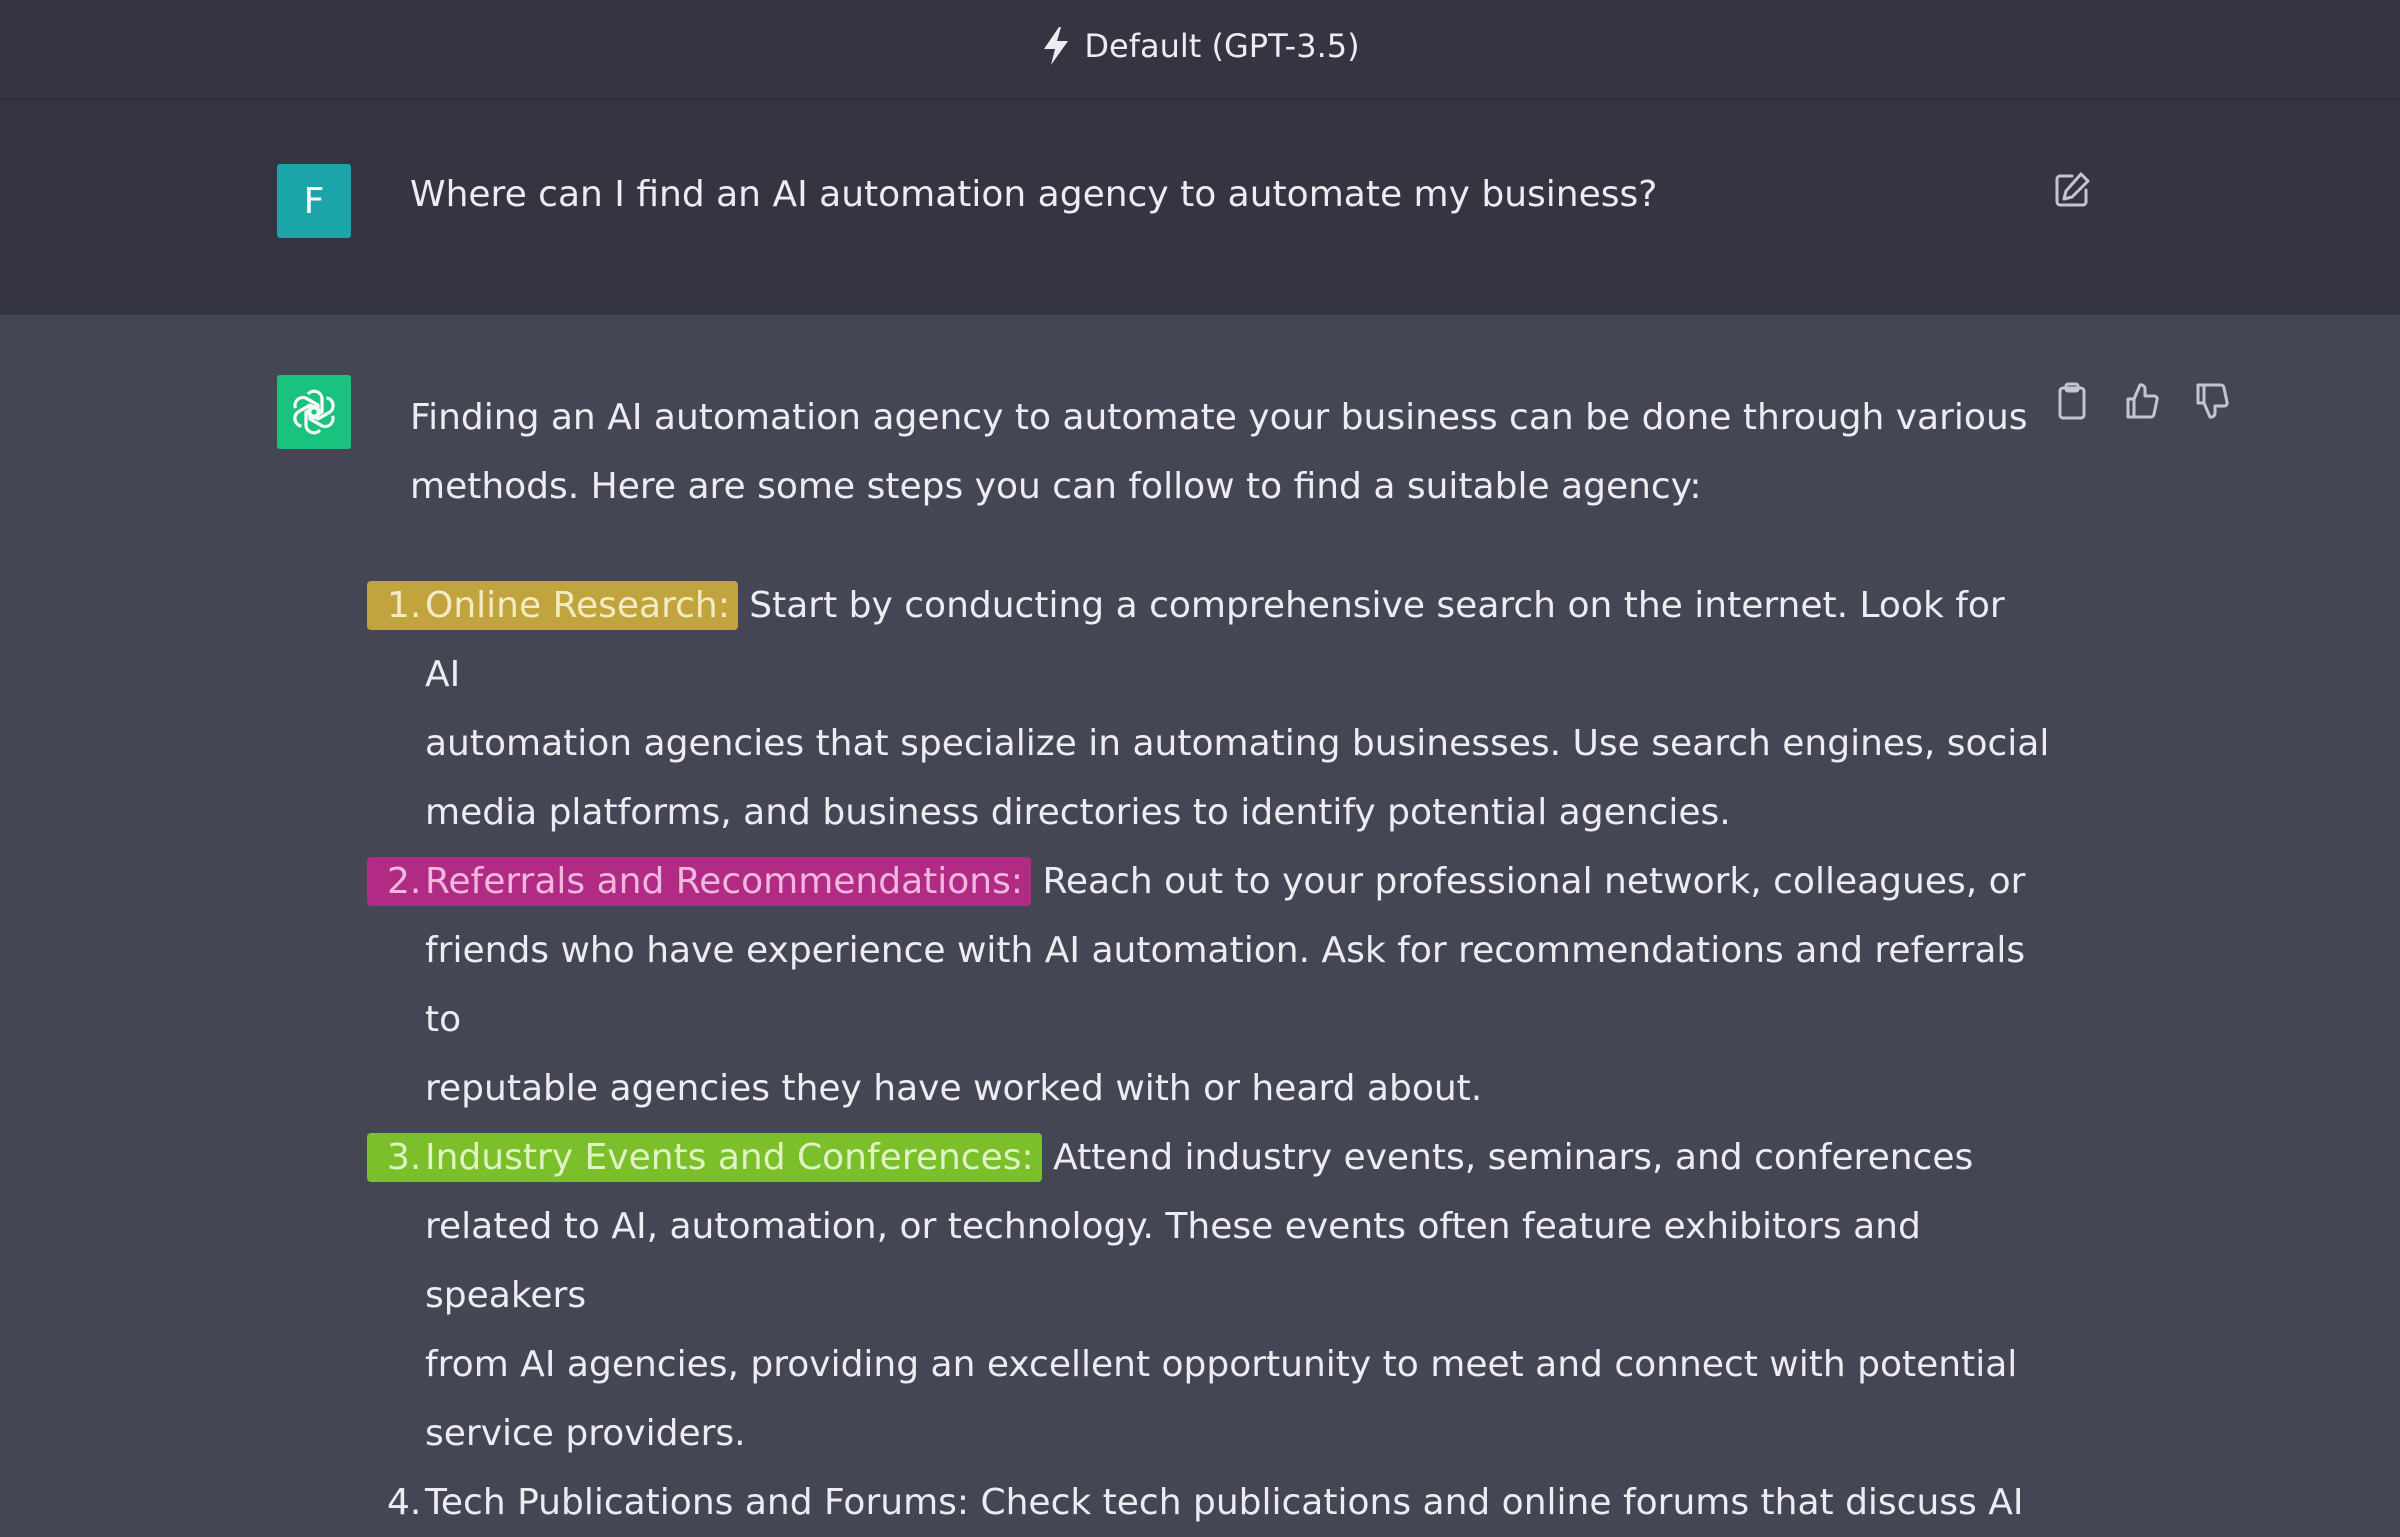  I want to click on step-number: 3., so click(404, 1157).